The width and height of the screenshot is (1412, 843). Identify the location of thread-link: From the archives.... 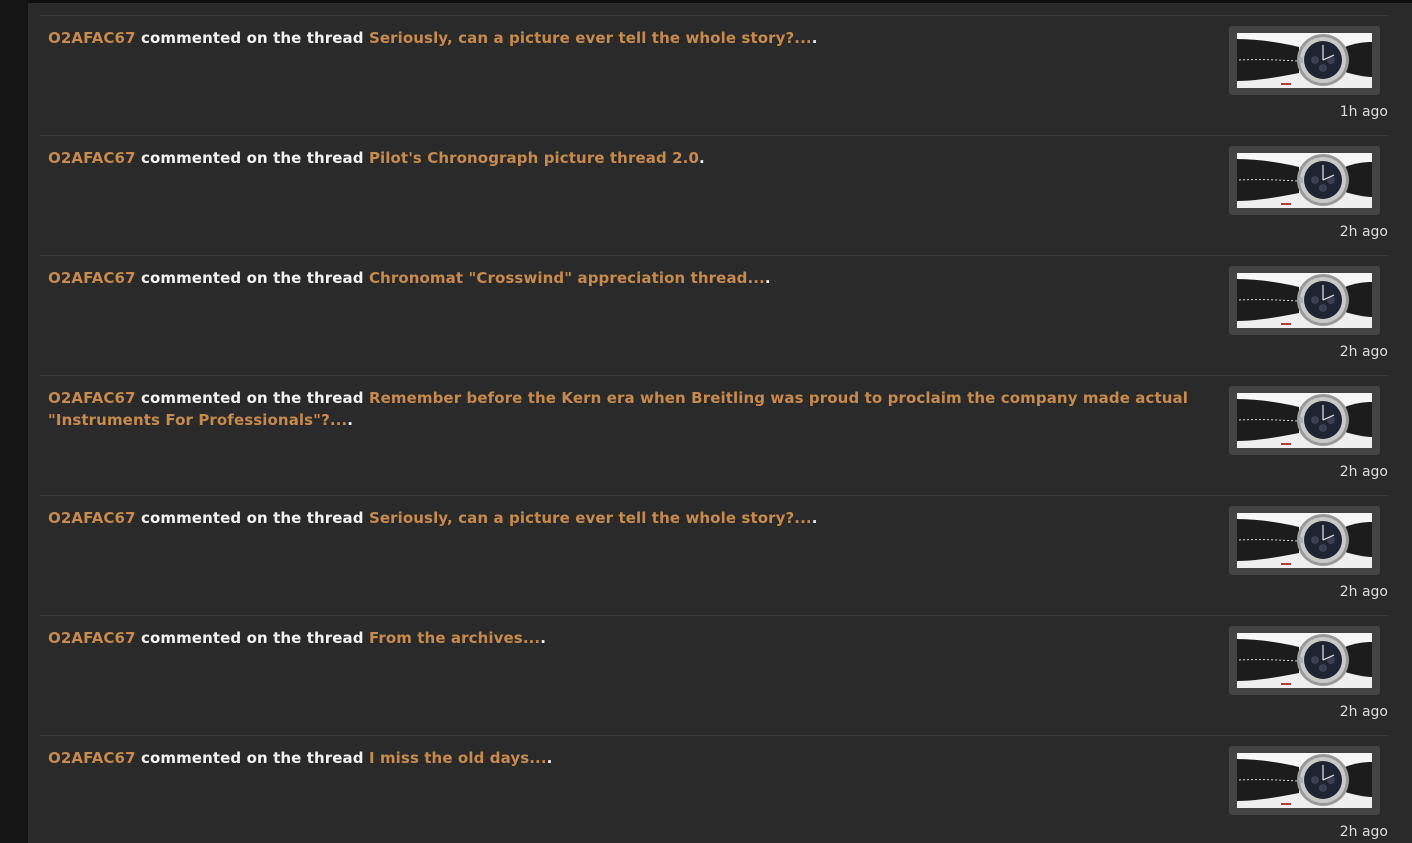
(454, 638).